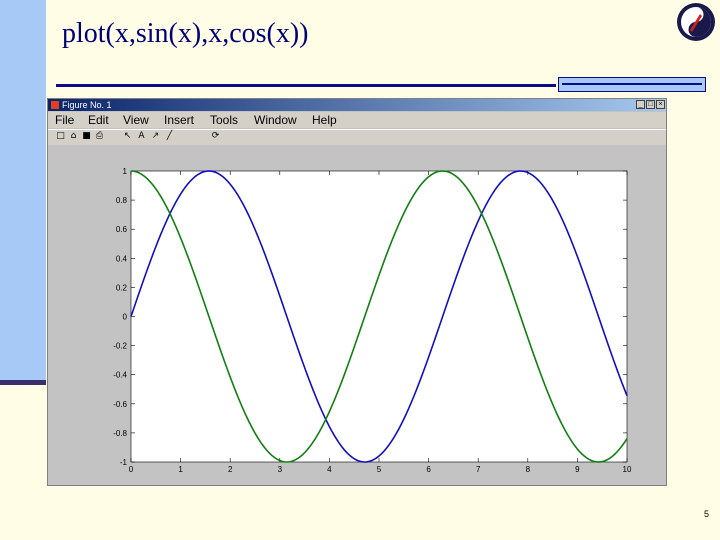 This screenshot has width=720, height=540. Describe the element at coordinates (528, 469) in the screenshot. I see `x-tick-label: 8` at that location.